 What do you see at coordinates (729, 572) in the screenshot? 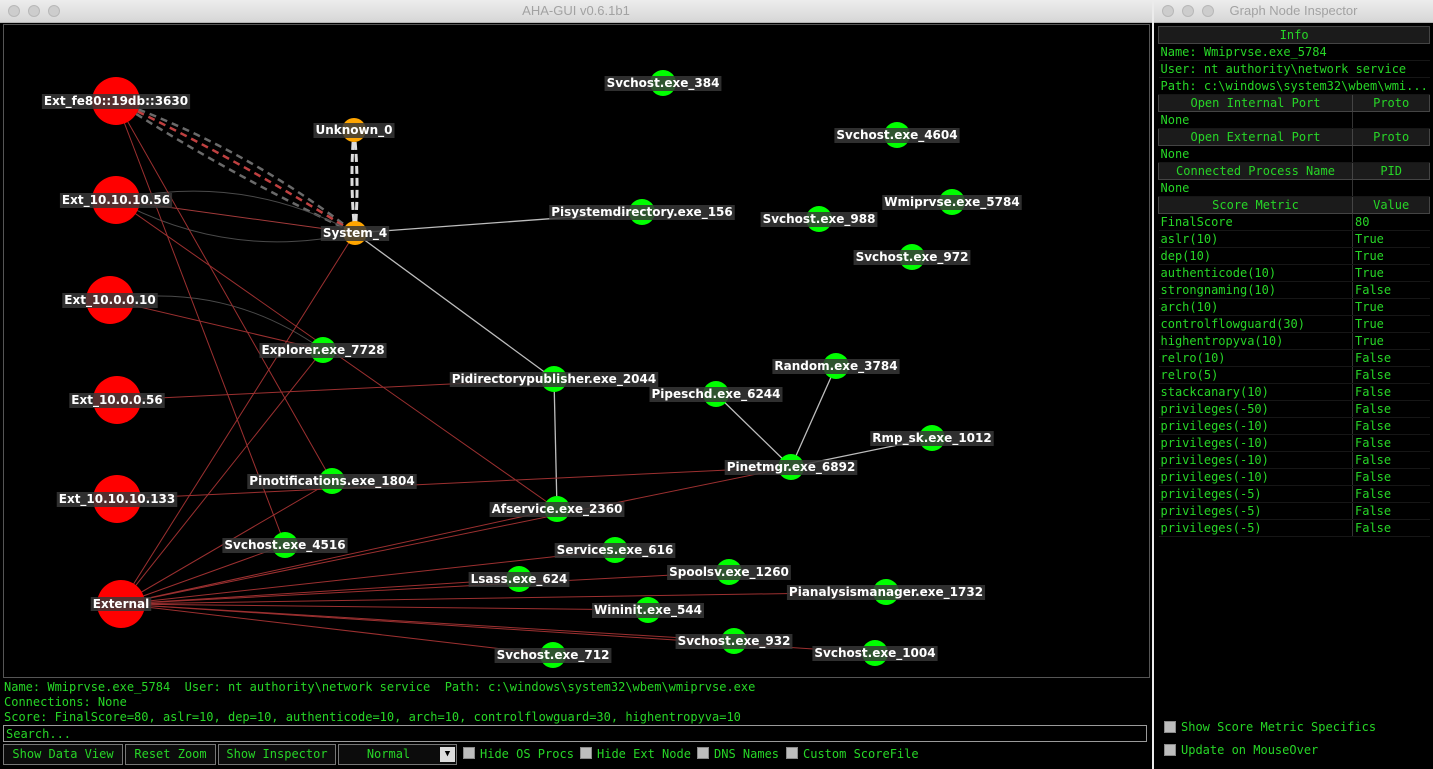
I see `graph-node-label: Spoolsv.exe_1260` at bounding box center [729, 572].